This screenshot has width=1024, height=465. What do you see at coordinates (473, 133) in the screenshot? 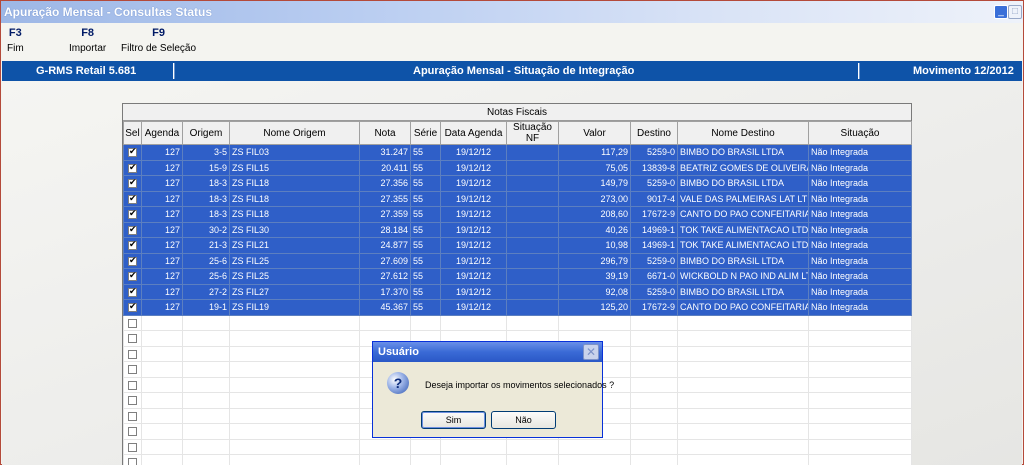
I see `column-header-data-agenda: Data Agenda` at bounding box center [473, 133].